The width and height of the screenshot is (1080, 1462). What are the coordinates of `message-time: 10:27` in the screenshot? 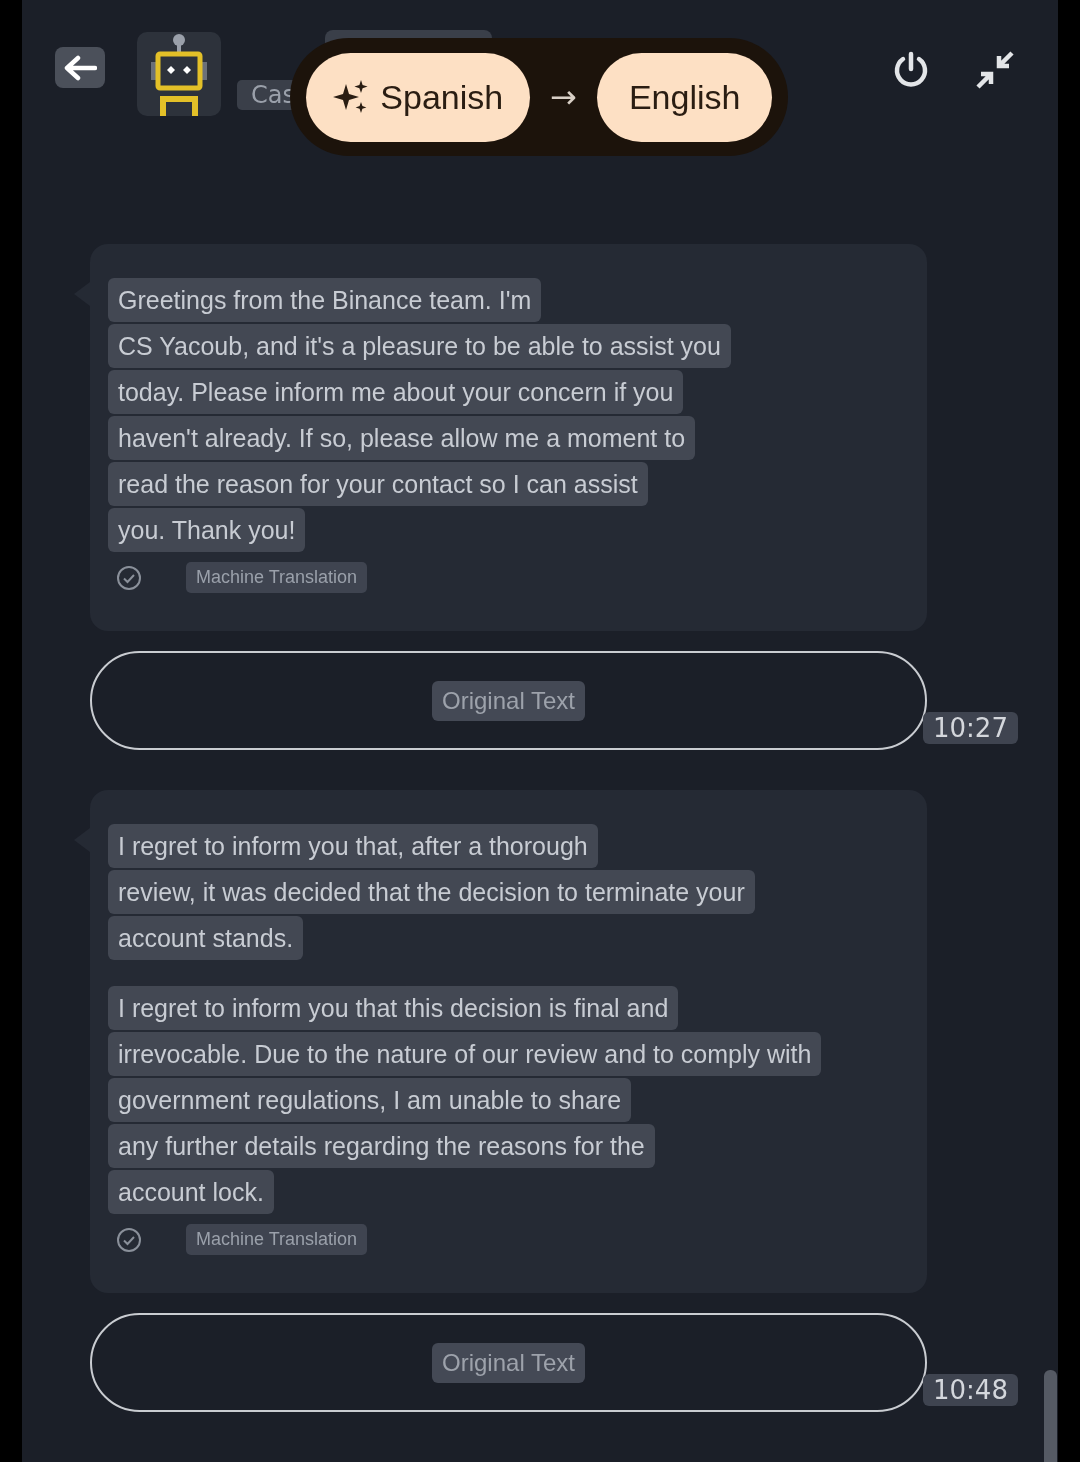 It's located at (970, 728).